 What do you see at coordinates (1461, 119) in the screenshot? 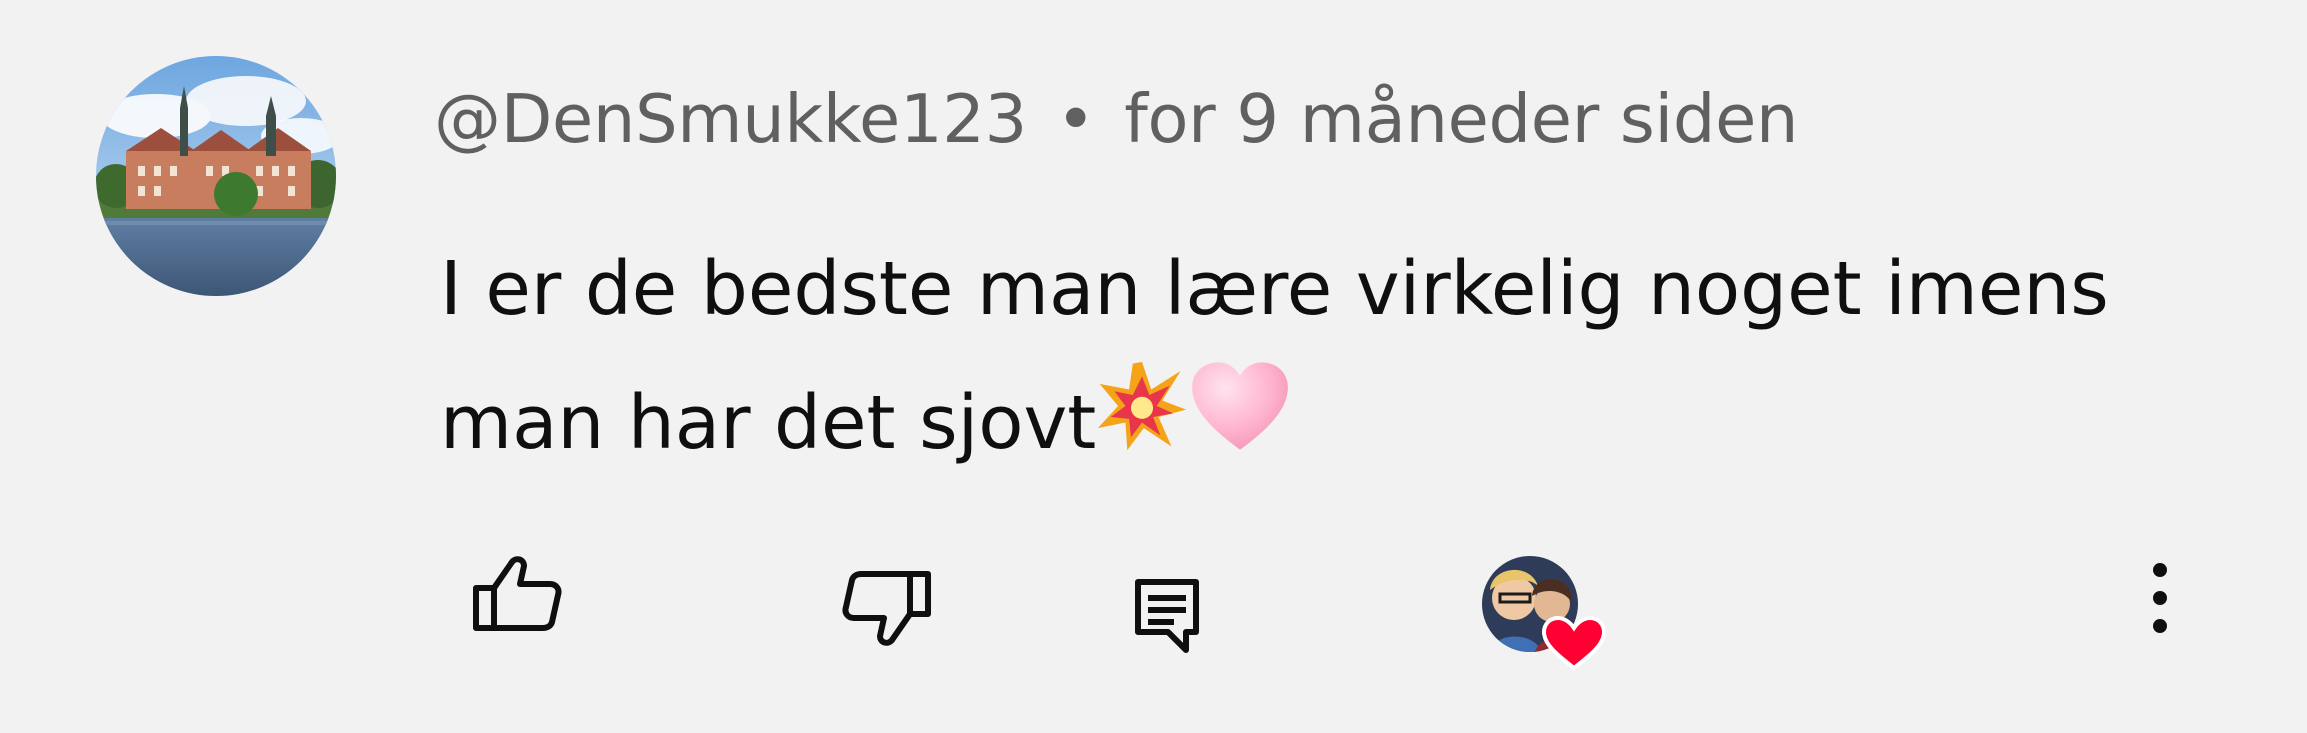
I see `timestamp: for 9 måneder siden` at bounding box center [1461, 119].